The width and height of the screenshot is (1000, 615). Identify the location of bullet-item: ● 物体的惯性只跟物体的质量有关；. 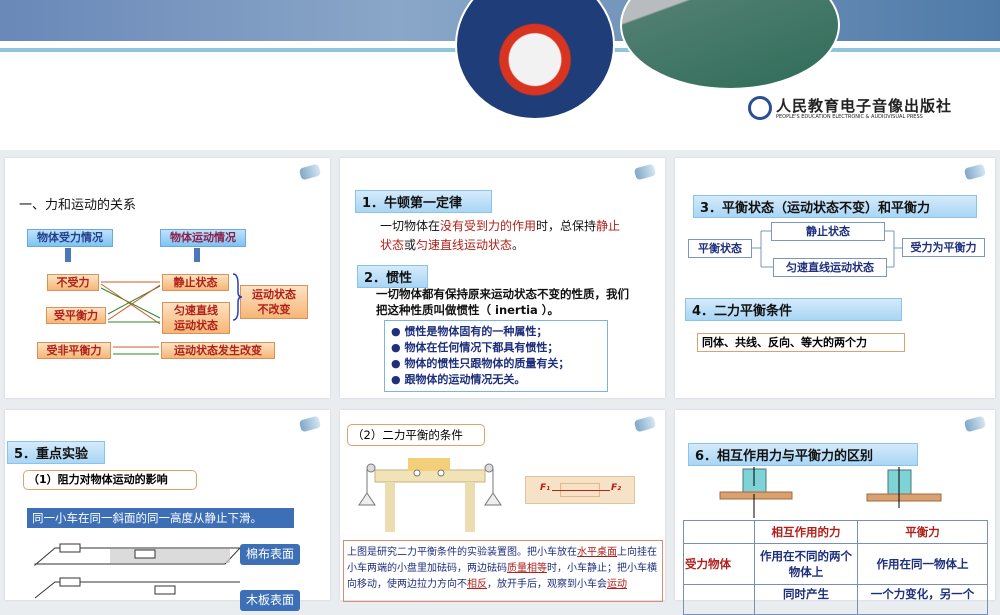
(480, 363).